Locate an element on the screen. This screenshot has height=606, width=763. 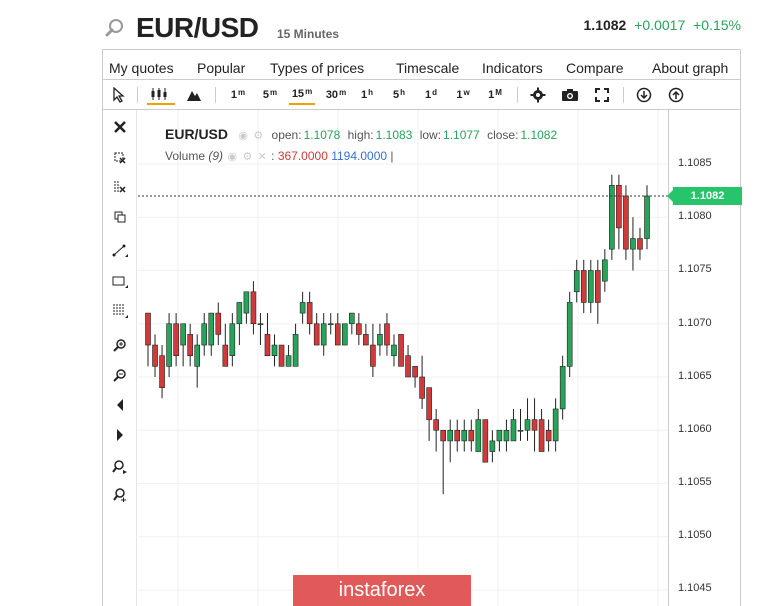
volume-label: Volume is located at coordinates (185, 156).